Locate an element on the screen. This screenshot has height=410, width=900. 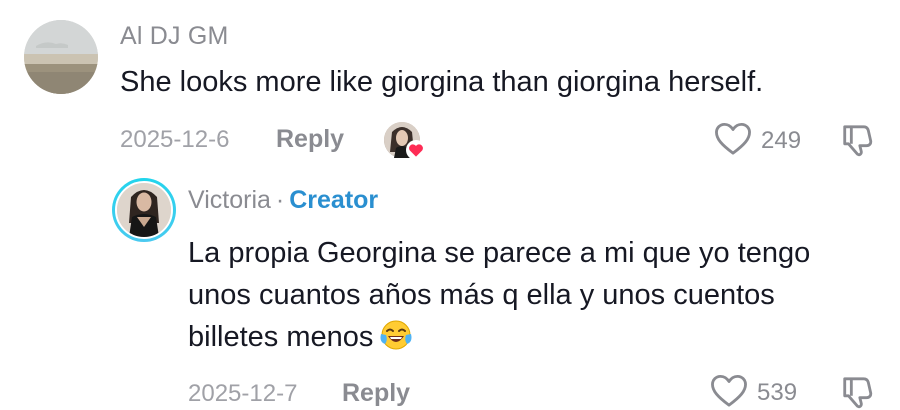
creator-avatar-image is located at coordinates (144, 210).